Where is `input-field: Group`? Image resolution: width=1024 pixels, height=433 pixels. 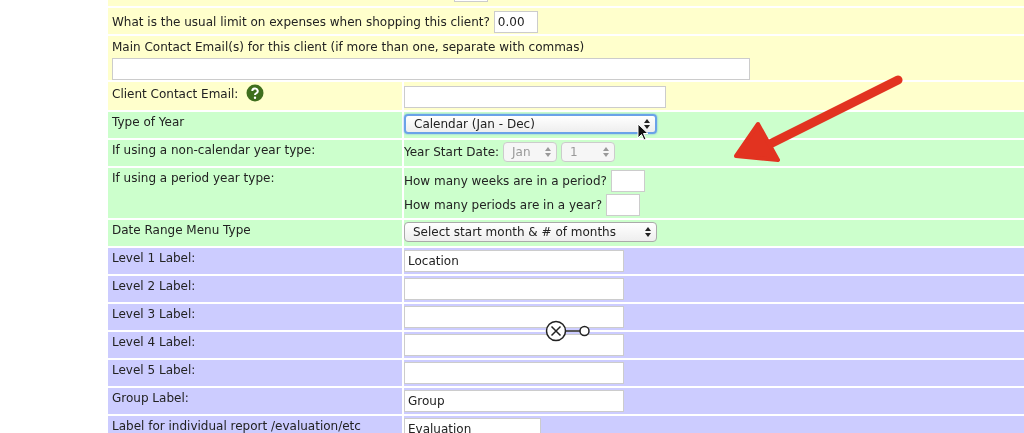 input-field: Group is located at coordinates (514, 401).